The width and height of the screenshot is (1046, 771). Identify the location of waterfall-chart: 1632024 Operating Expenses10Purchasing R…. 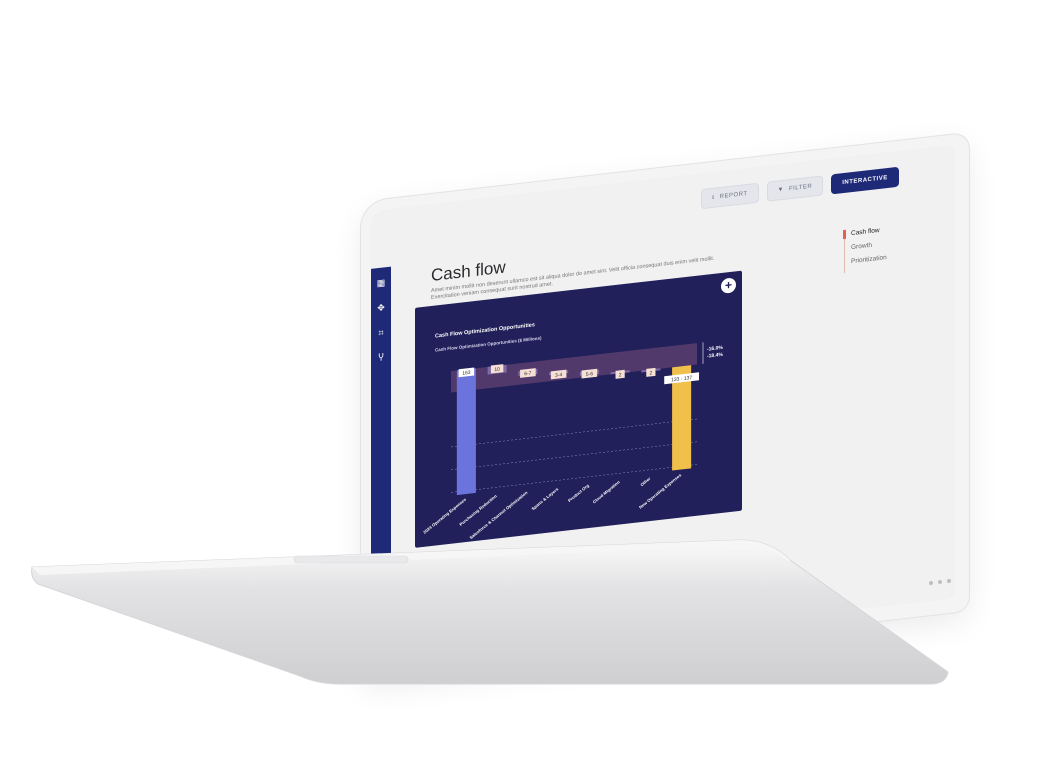
(572, 441).